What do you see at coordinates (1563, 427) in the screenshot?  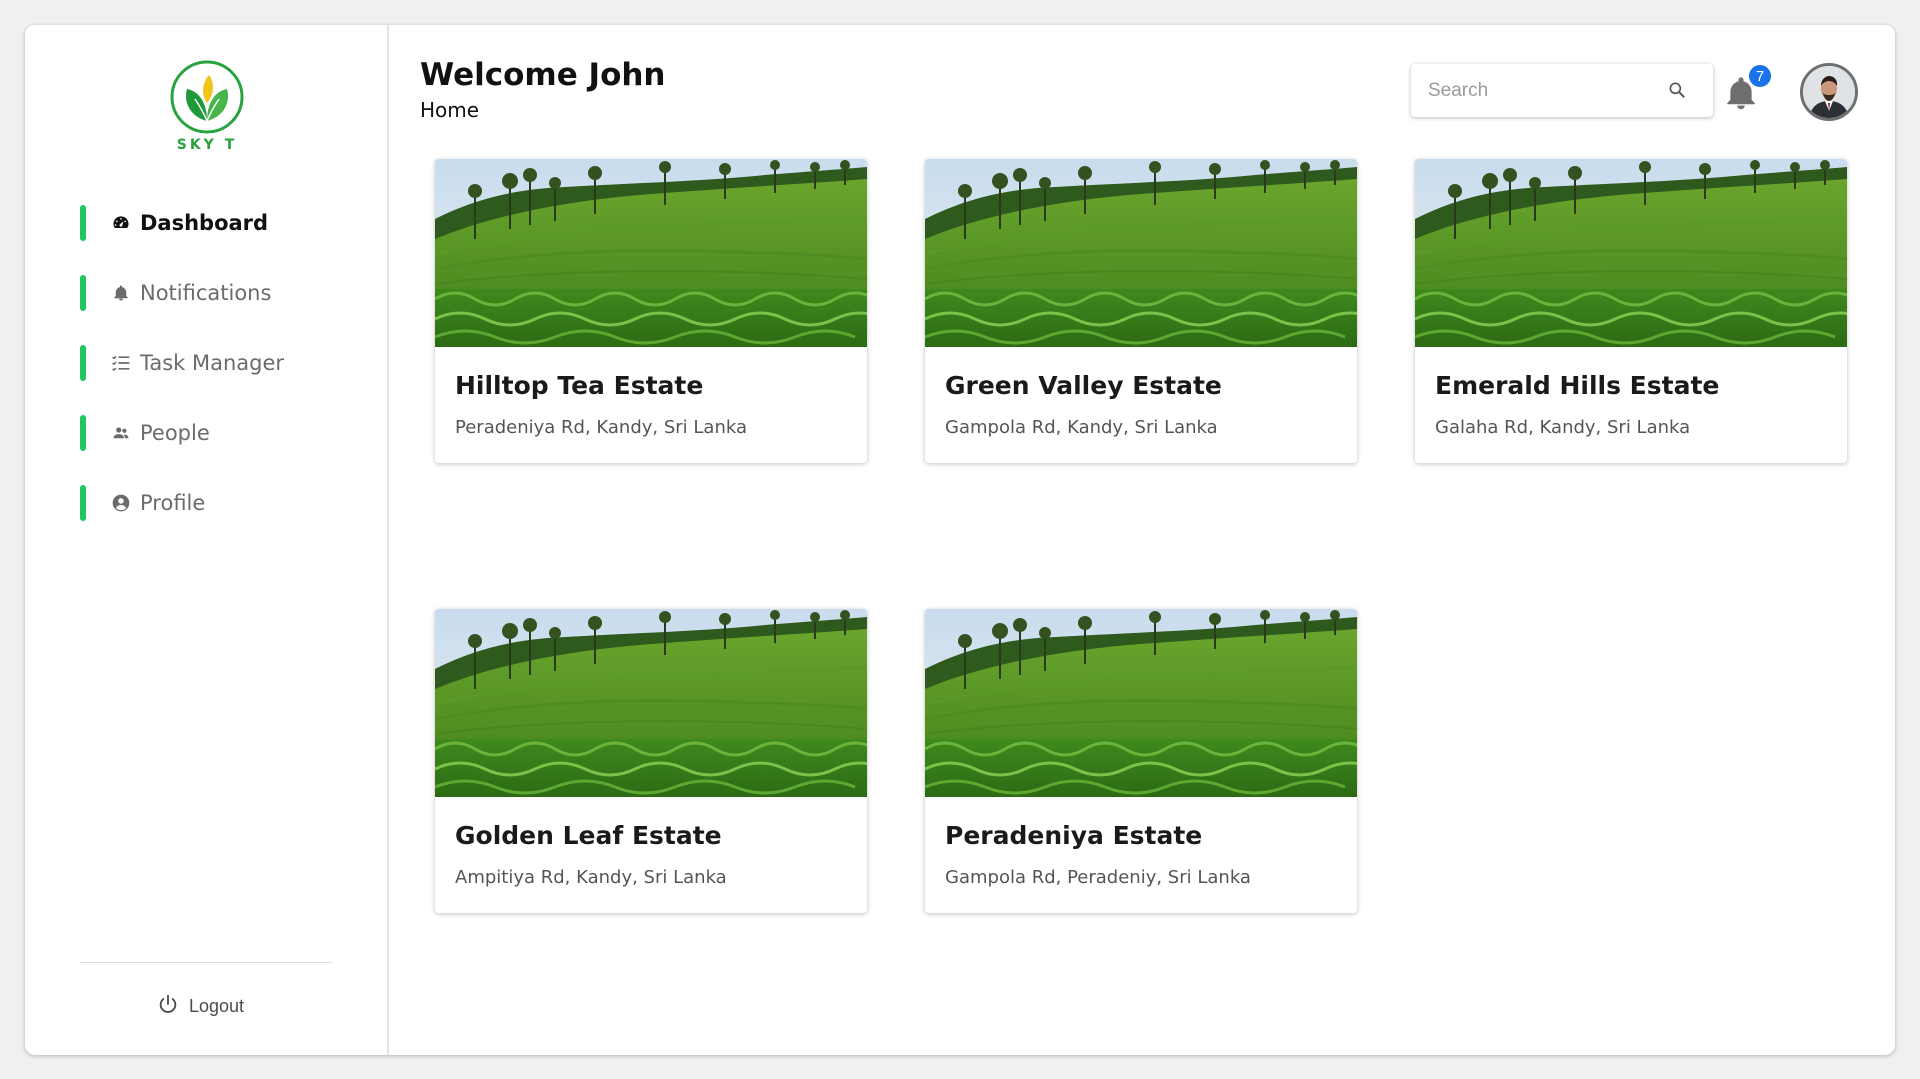 I see `estate-address: Galaha Rd, Kandy, Sri Lanka` at bounding box center [1563, 427].